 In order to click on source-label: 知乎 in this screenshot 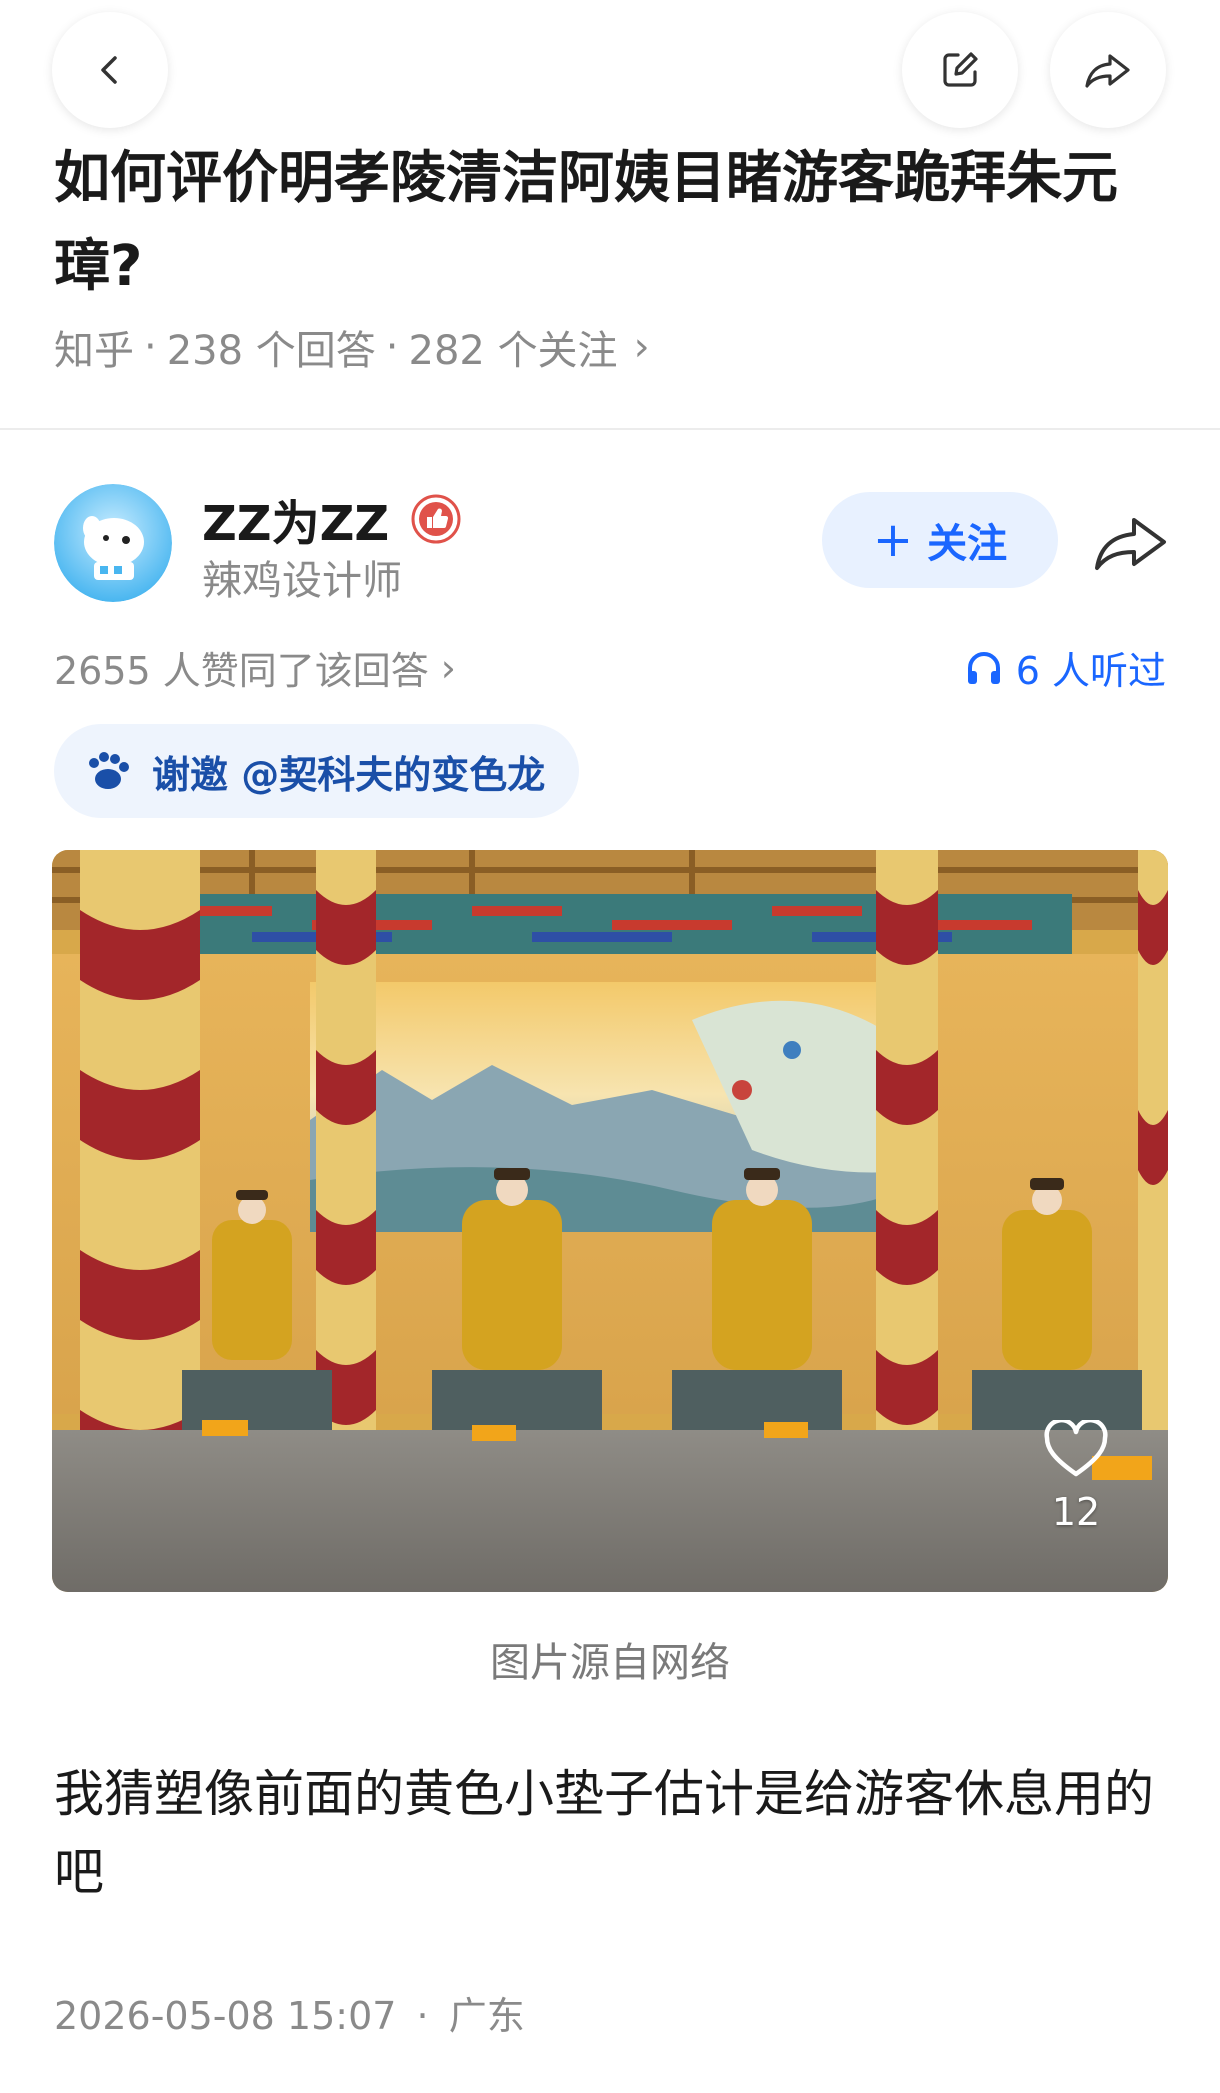, I will do `click(94, 351)`.